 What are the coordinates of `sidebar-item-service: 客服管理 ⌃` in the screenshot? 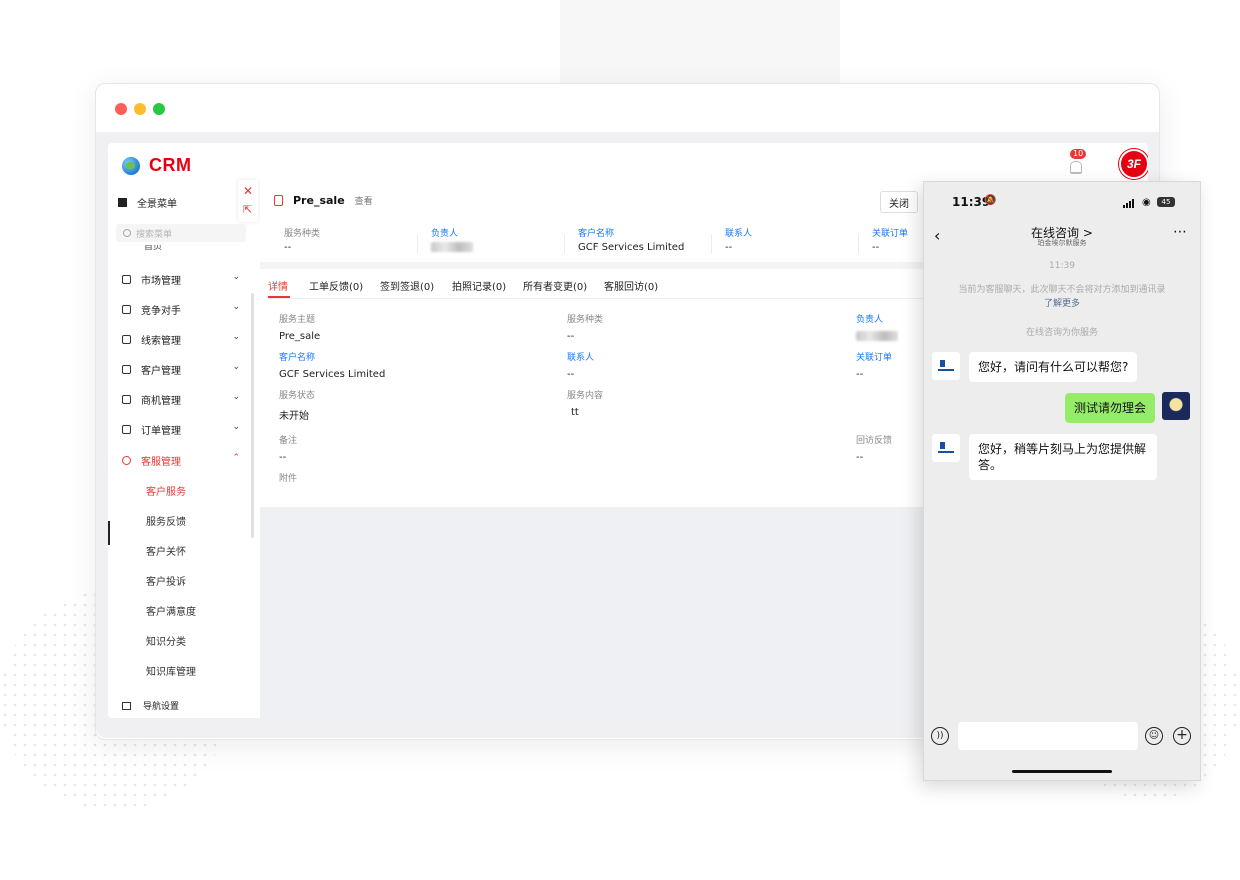 It's located at (181, 460).